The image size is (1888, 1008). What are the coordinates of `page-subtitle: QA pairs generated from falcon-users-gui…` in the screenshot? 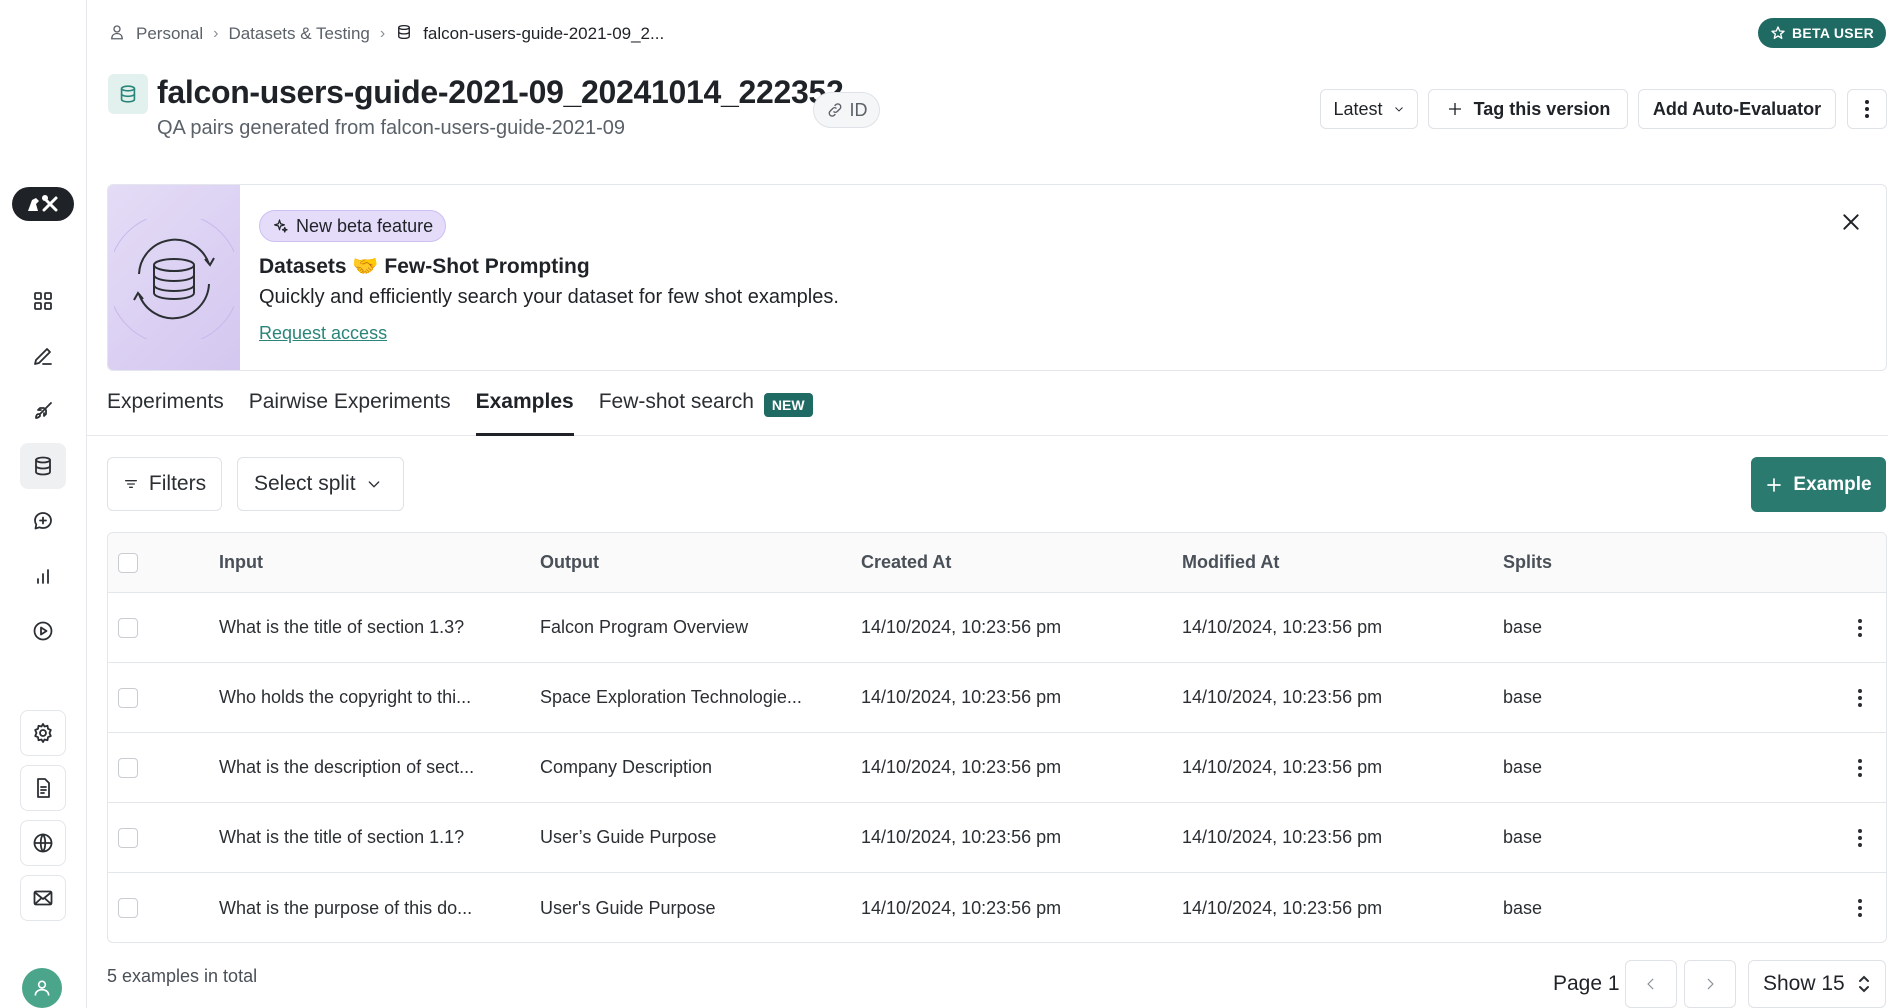 It's located at (391, 128).